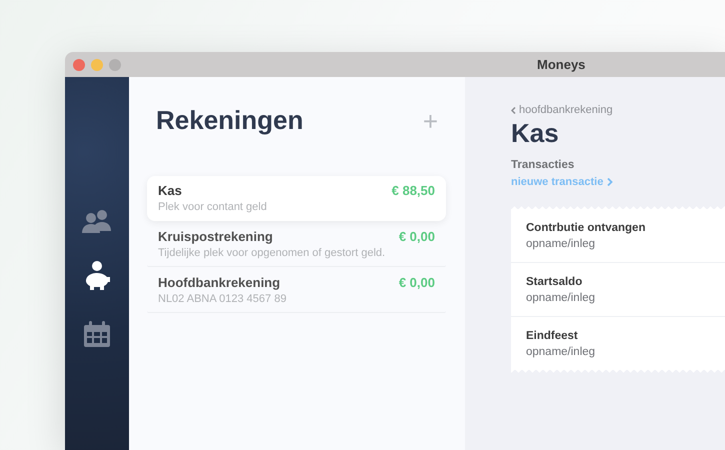 The image size is (725, 450). What do you see at coordinates (296, 198) in the screenshot?
I see `account-item: Kas € 88,50 Plek voor contant geld` at bounding box center [296, 198].